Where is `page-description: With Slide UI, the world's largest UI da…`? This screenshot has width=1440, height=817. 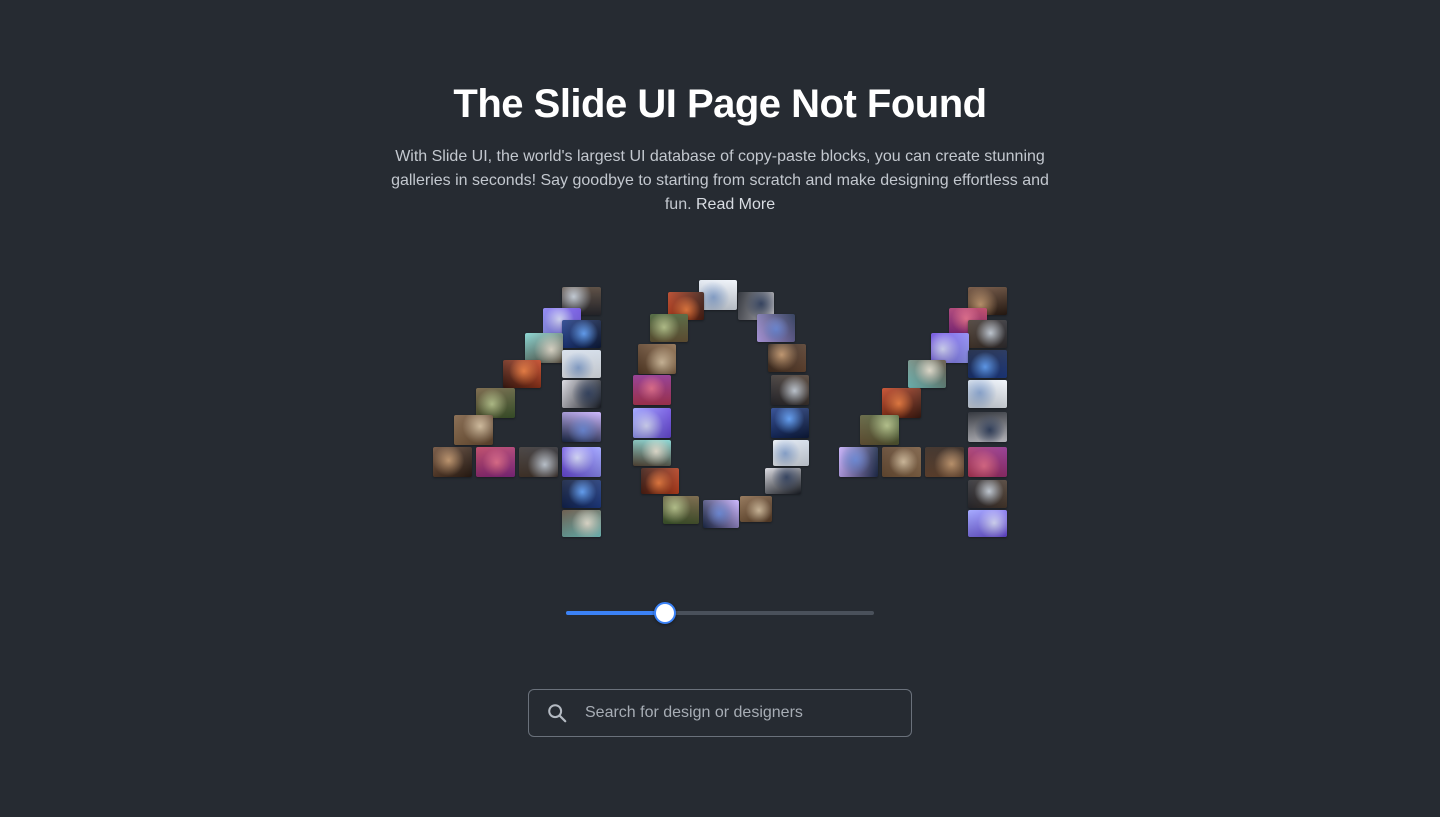
page-description: With Slide UI, the world's largest UI da… is located at coordinates (720, 181).